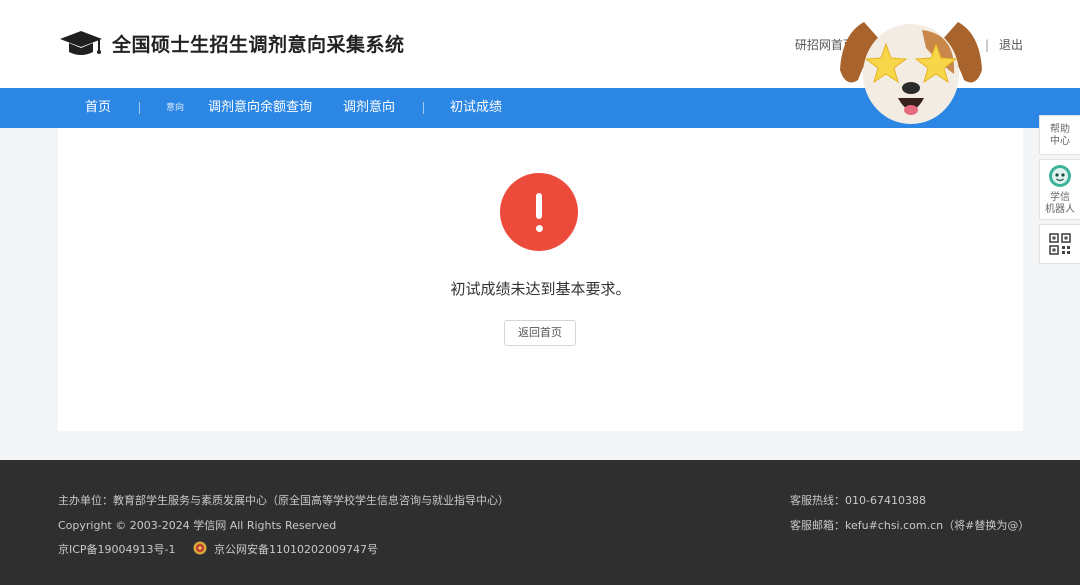 Image resolution: width=1080 pixels, height=585 pixels. I want to click on help-center-button: 帮助 中心, so click(1059, 135).